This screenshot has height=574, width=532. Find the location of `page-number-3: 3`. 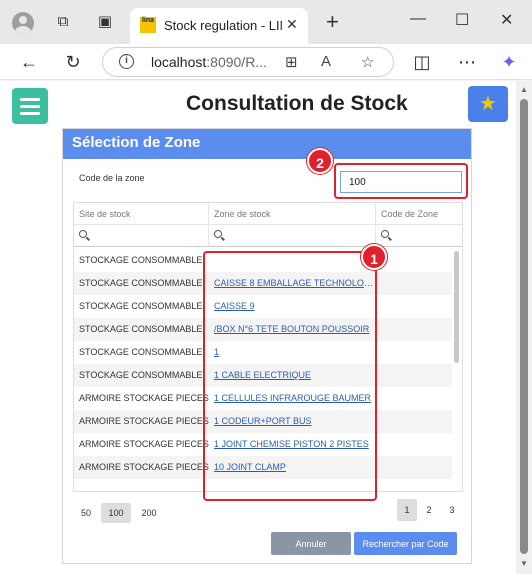

page-number-3: 3 is located at coordinates (452, 510).